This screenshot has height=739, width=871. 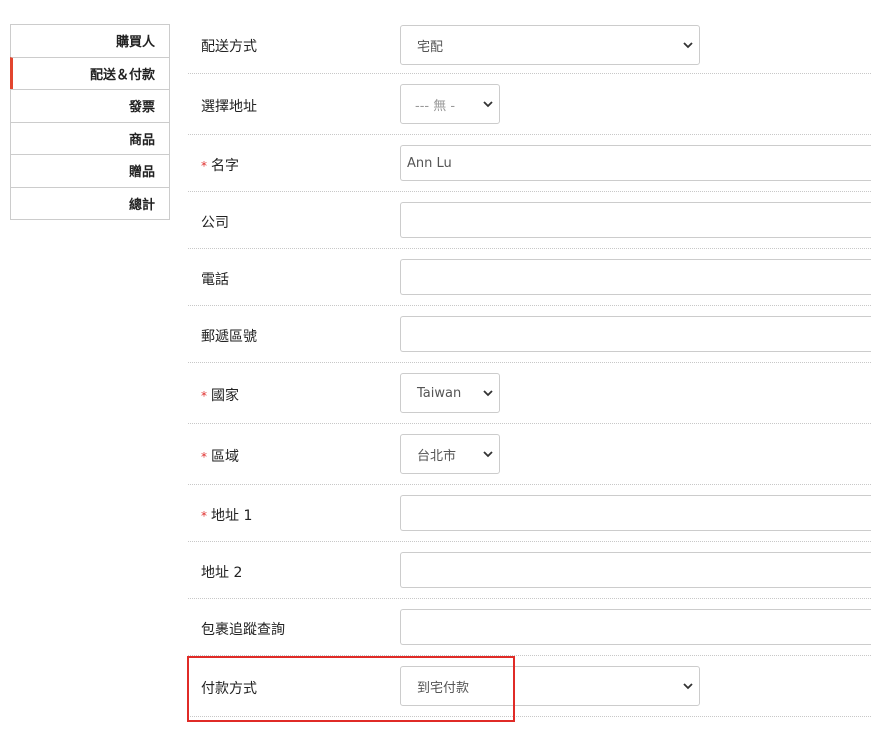 I want to click on form-row-tracking: 包裹追蹤查詢, so click(x=529, y=627).